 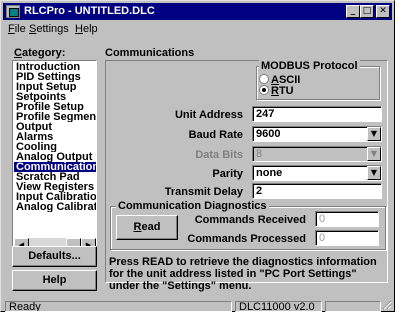 I want to click on menu-help: Help, so click(x=86, y=29).